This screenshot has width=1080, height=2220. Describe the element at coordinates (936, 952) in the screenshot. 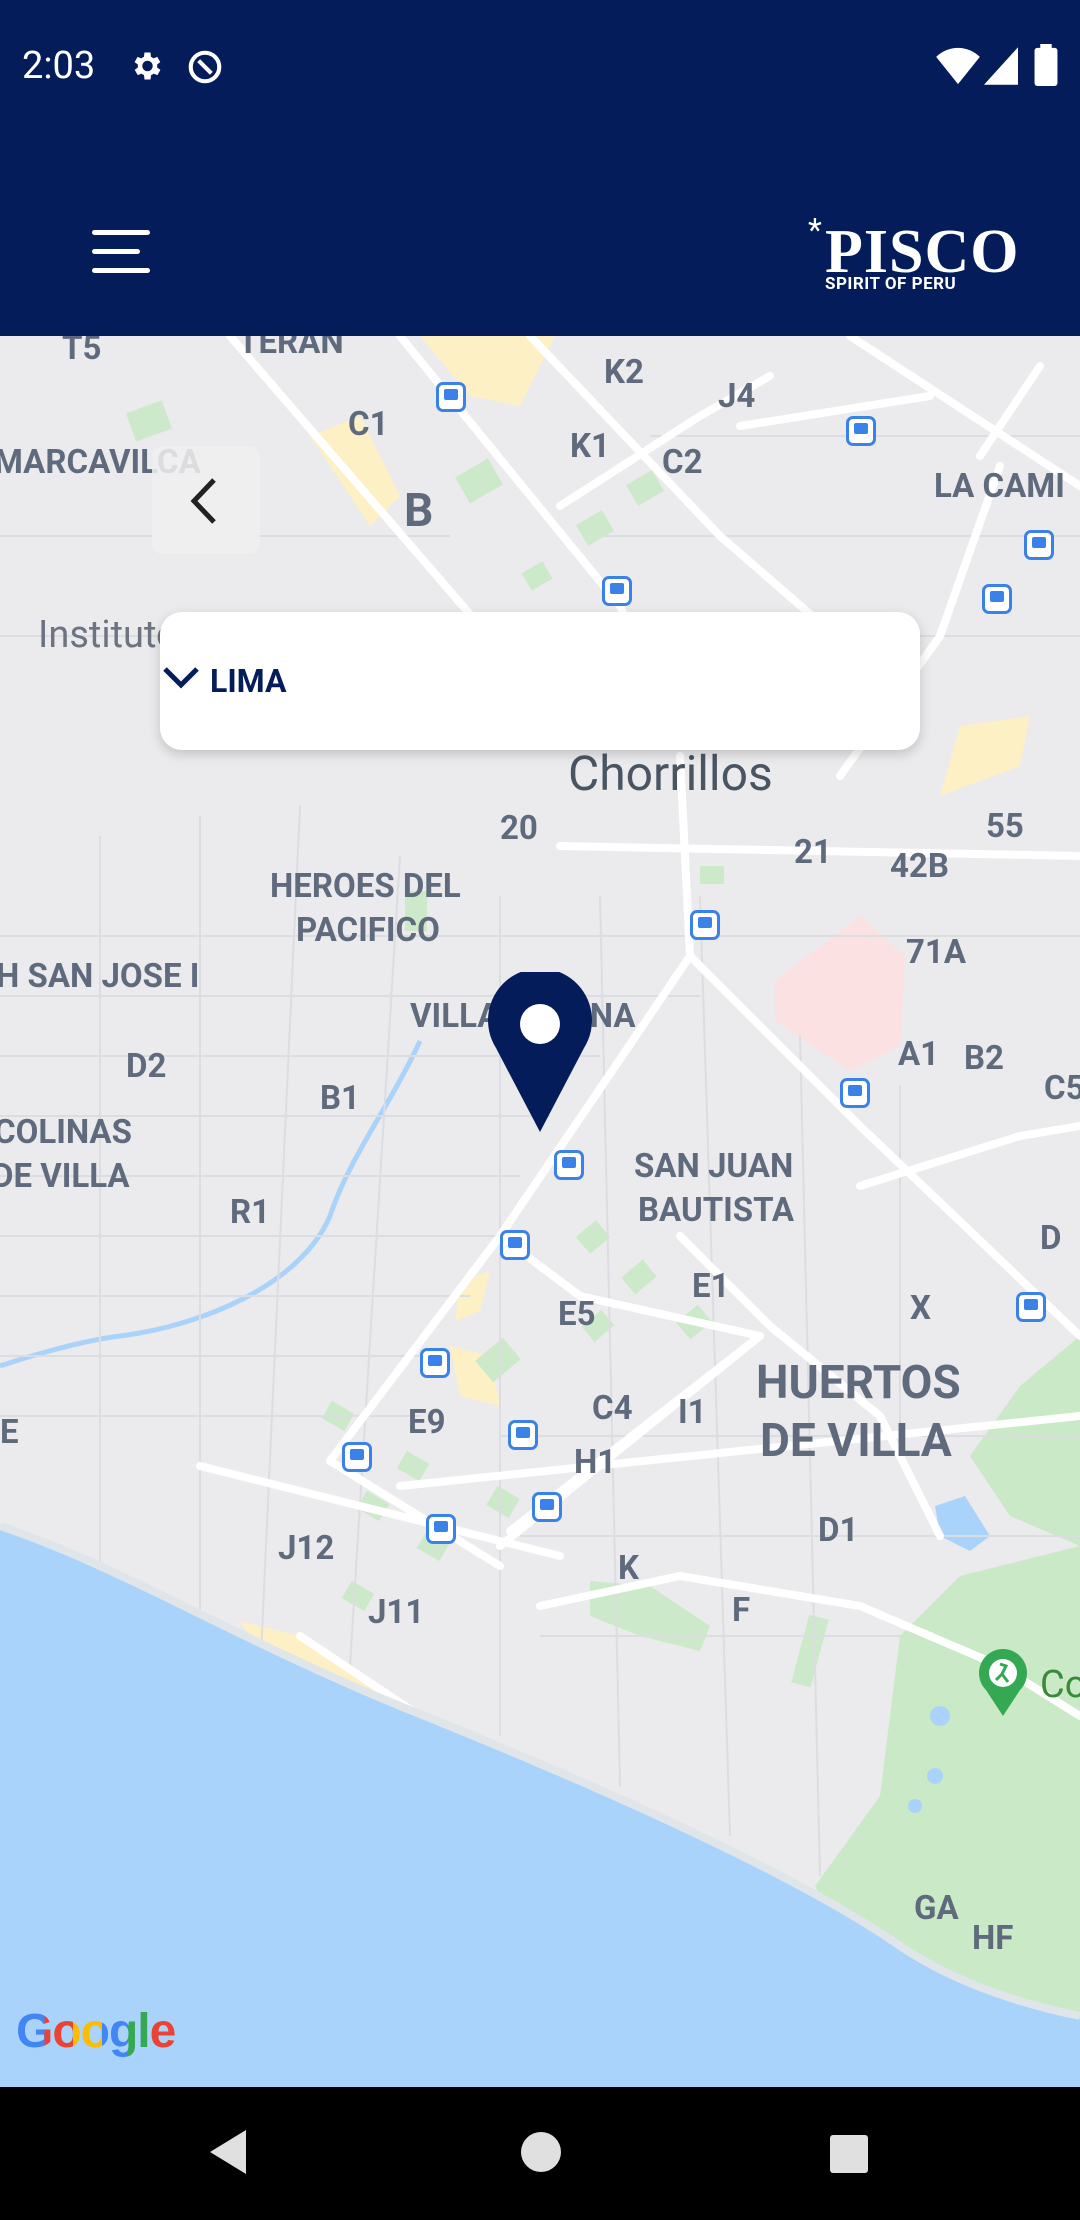

I see `map-label: 71A` at that location.